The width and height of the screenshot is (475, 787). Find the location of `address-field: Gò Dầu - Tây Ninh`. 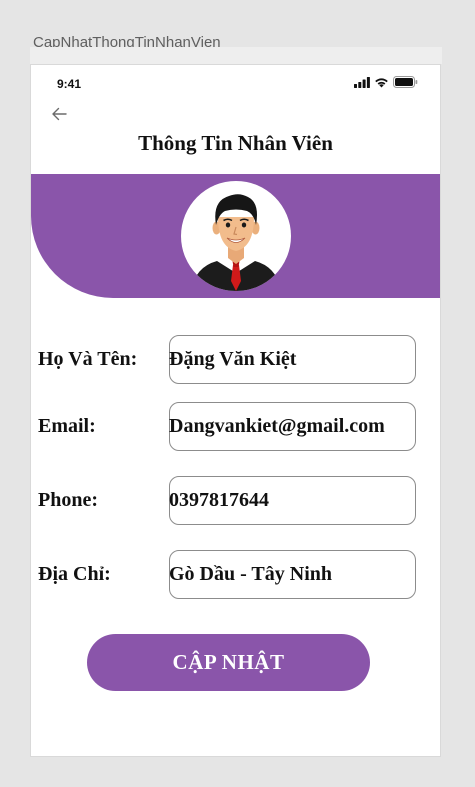

address-field: Gò Dầu - Tây Ninh is located at coordinates (292, 574).